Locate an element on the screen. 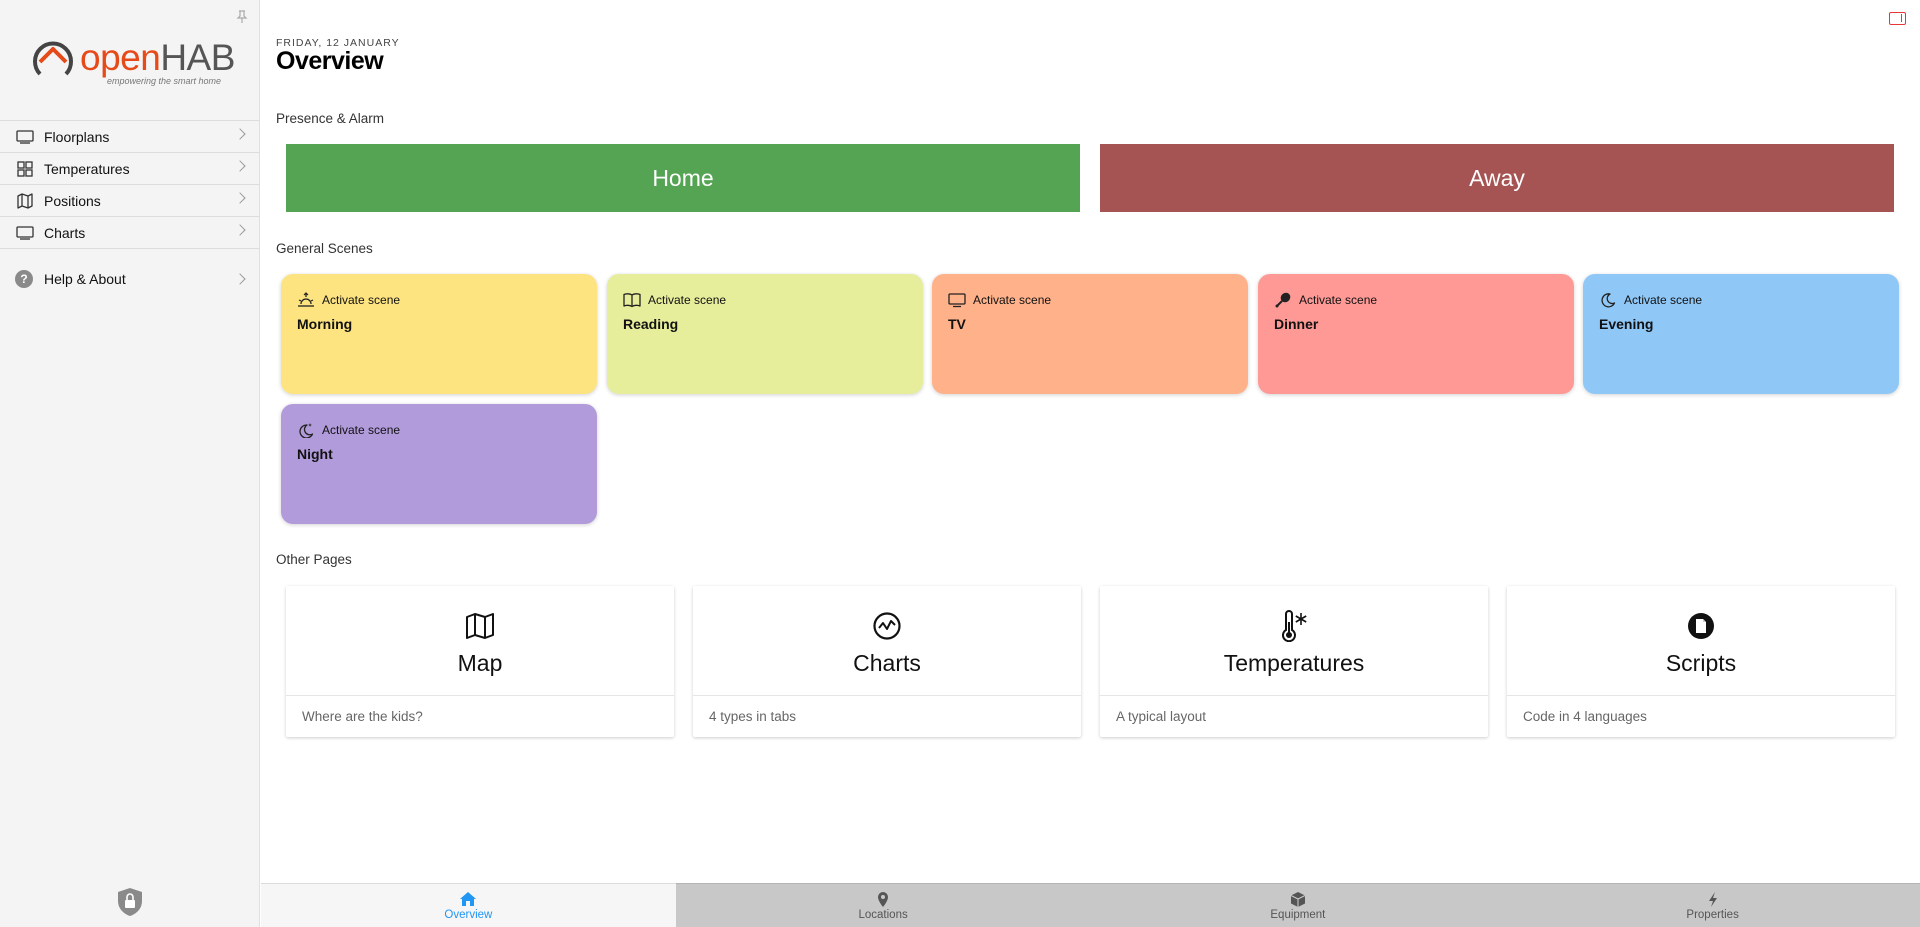 The image size is (1920, 927). page-card-title: Scripts is located at coordinates (1701, 663).